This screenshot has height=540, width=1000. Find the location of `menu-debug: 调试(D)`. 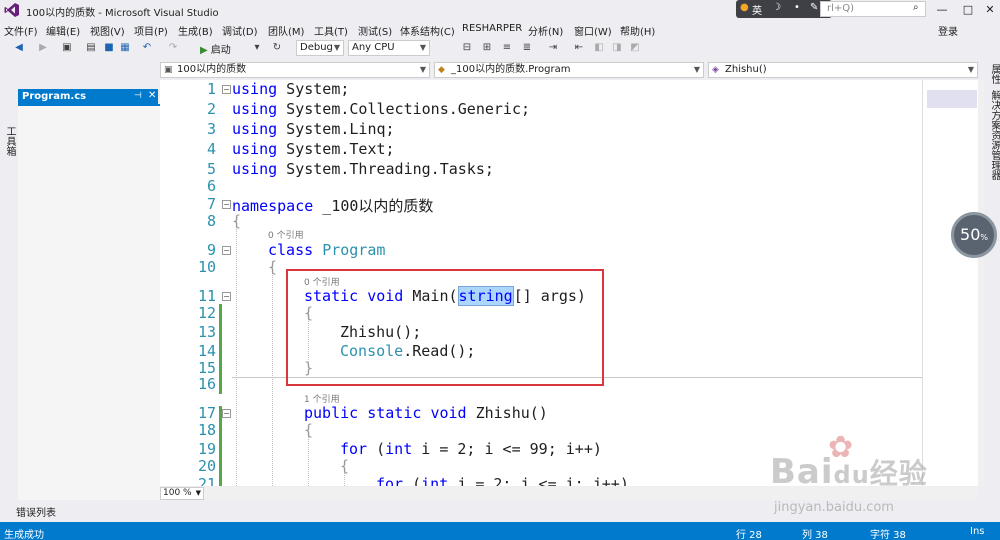

menu-debug: 调试(D) is located at coordinates (240, 30).